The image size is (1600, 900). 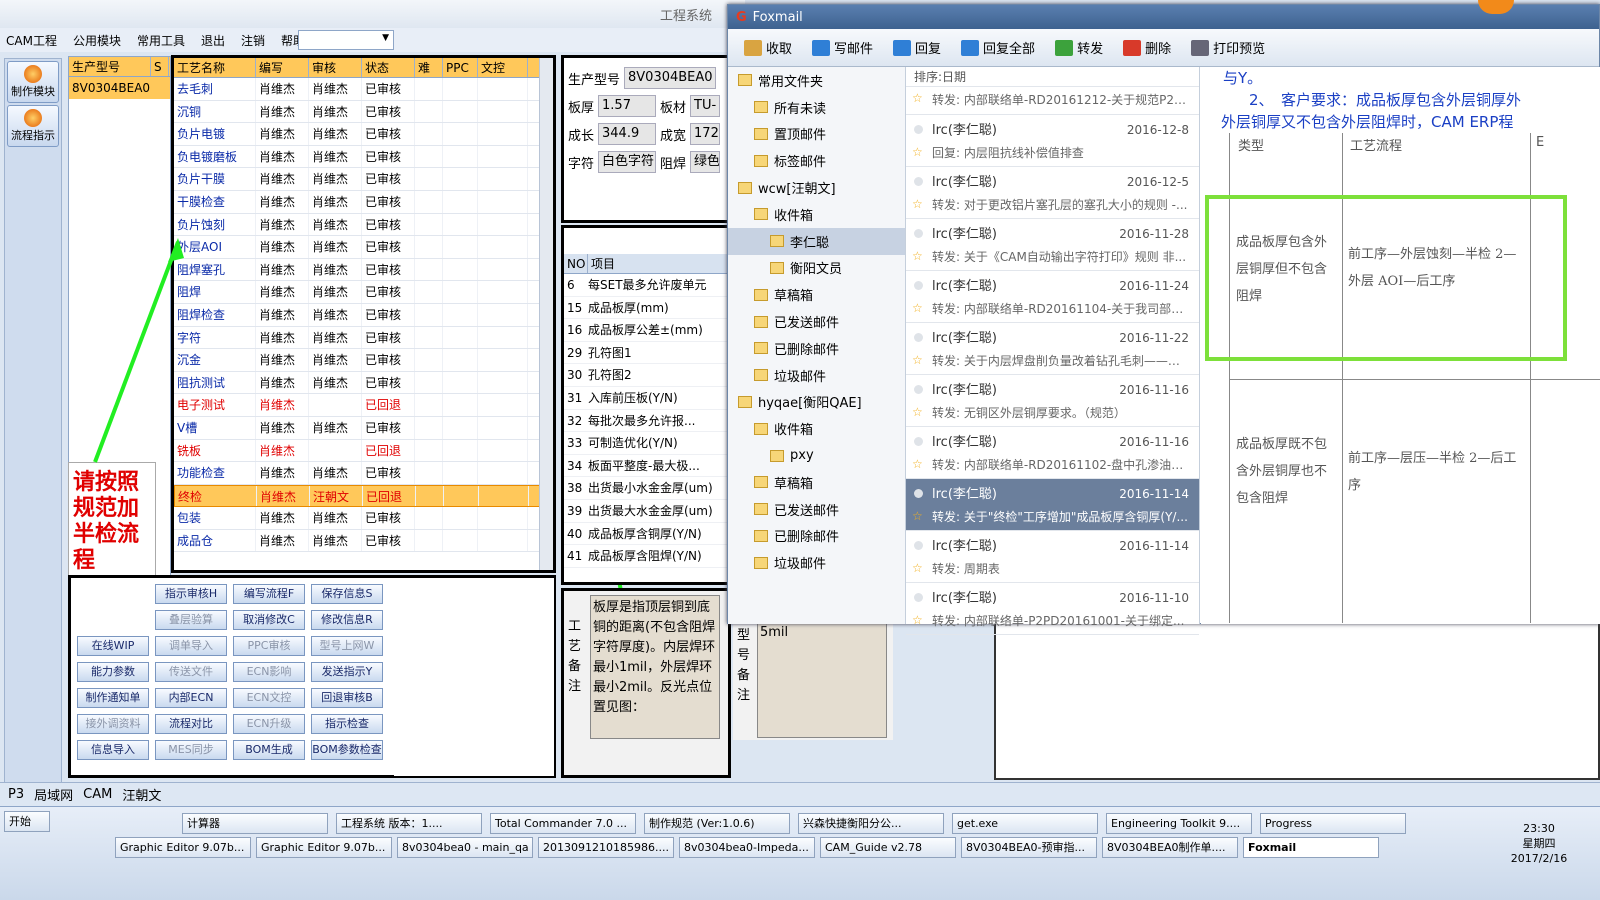 I want to click on len-field: 344.9, so click(x=627, y=134).